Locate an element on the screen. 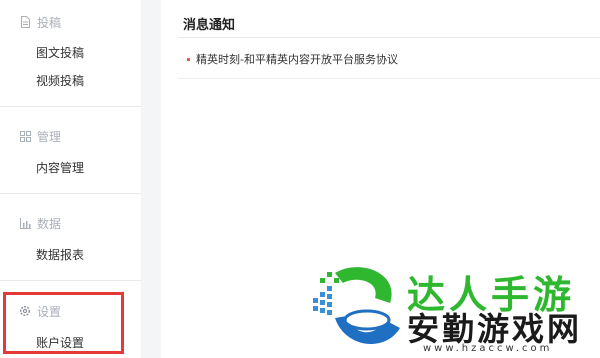  sidebar-item-data-report: 数据报表 is located at coordinates (60, 254).